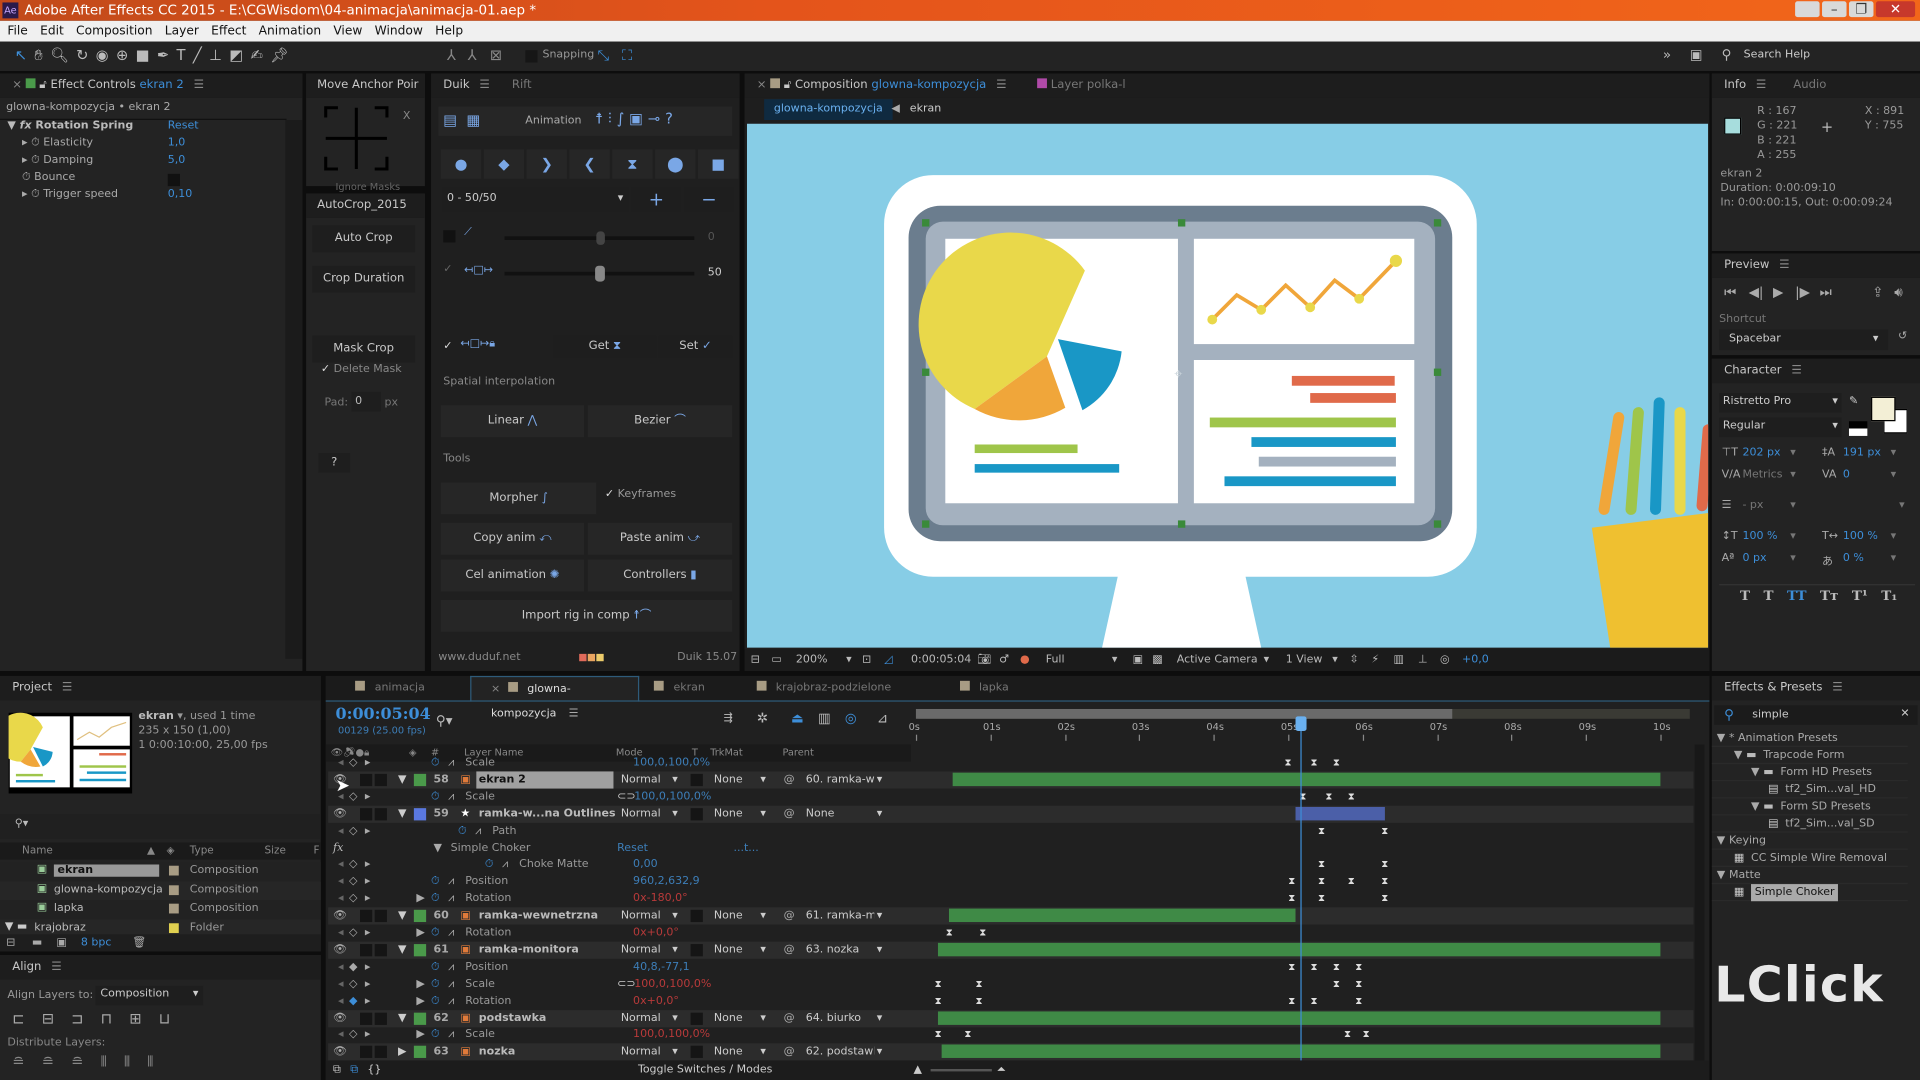  I want to click on tab-duik: Duik, so click(456, 84).